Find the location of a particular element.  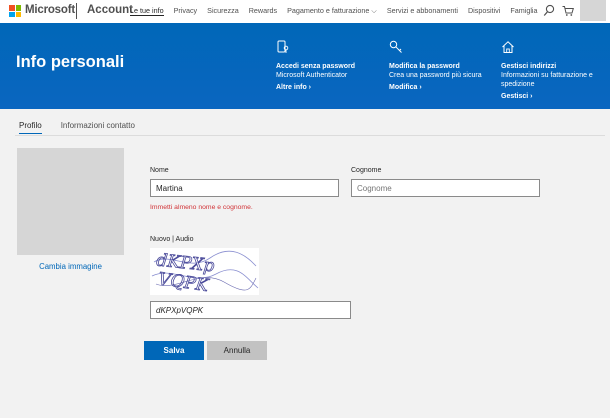

nav-link-devices: Dispositivi is located at coordinates (484, 11).